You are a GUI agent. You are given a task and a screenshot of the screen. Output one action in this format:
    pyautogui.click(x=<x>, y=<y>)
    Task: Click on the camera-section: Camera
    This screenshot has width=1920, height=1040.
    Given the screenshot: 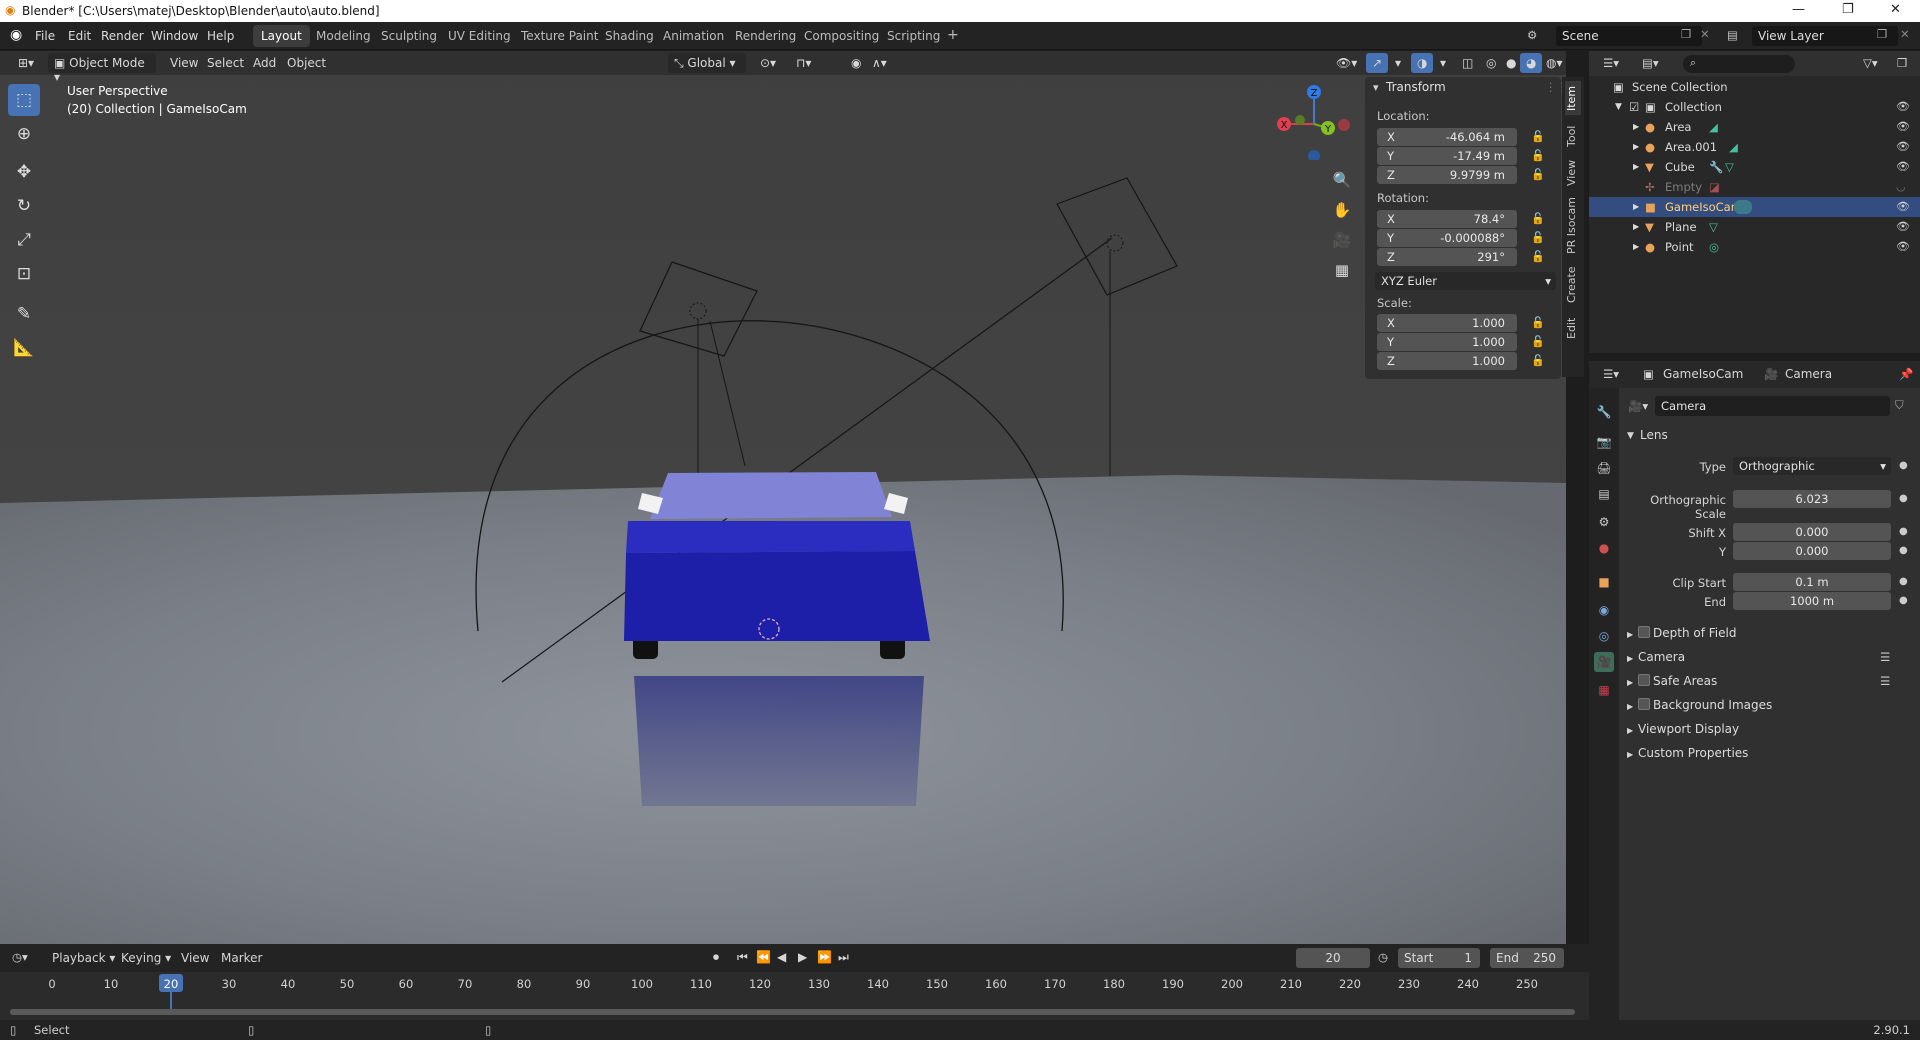 What is the action you would take?
    pyautogui.click(x=1661, y=657)
    